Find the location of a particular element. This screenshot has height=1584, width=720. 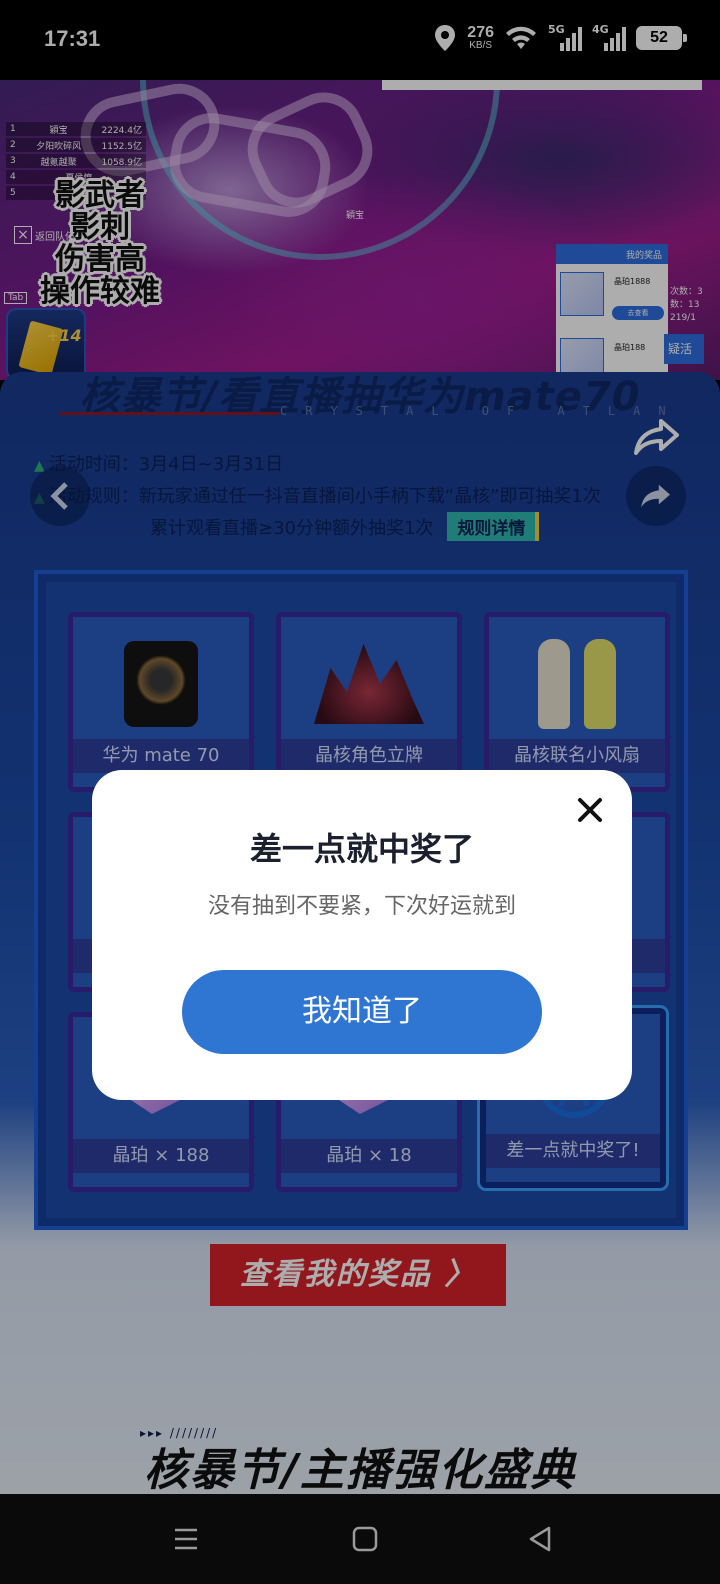

close-icon is located at coordinates (590, 810).